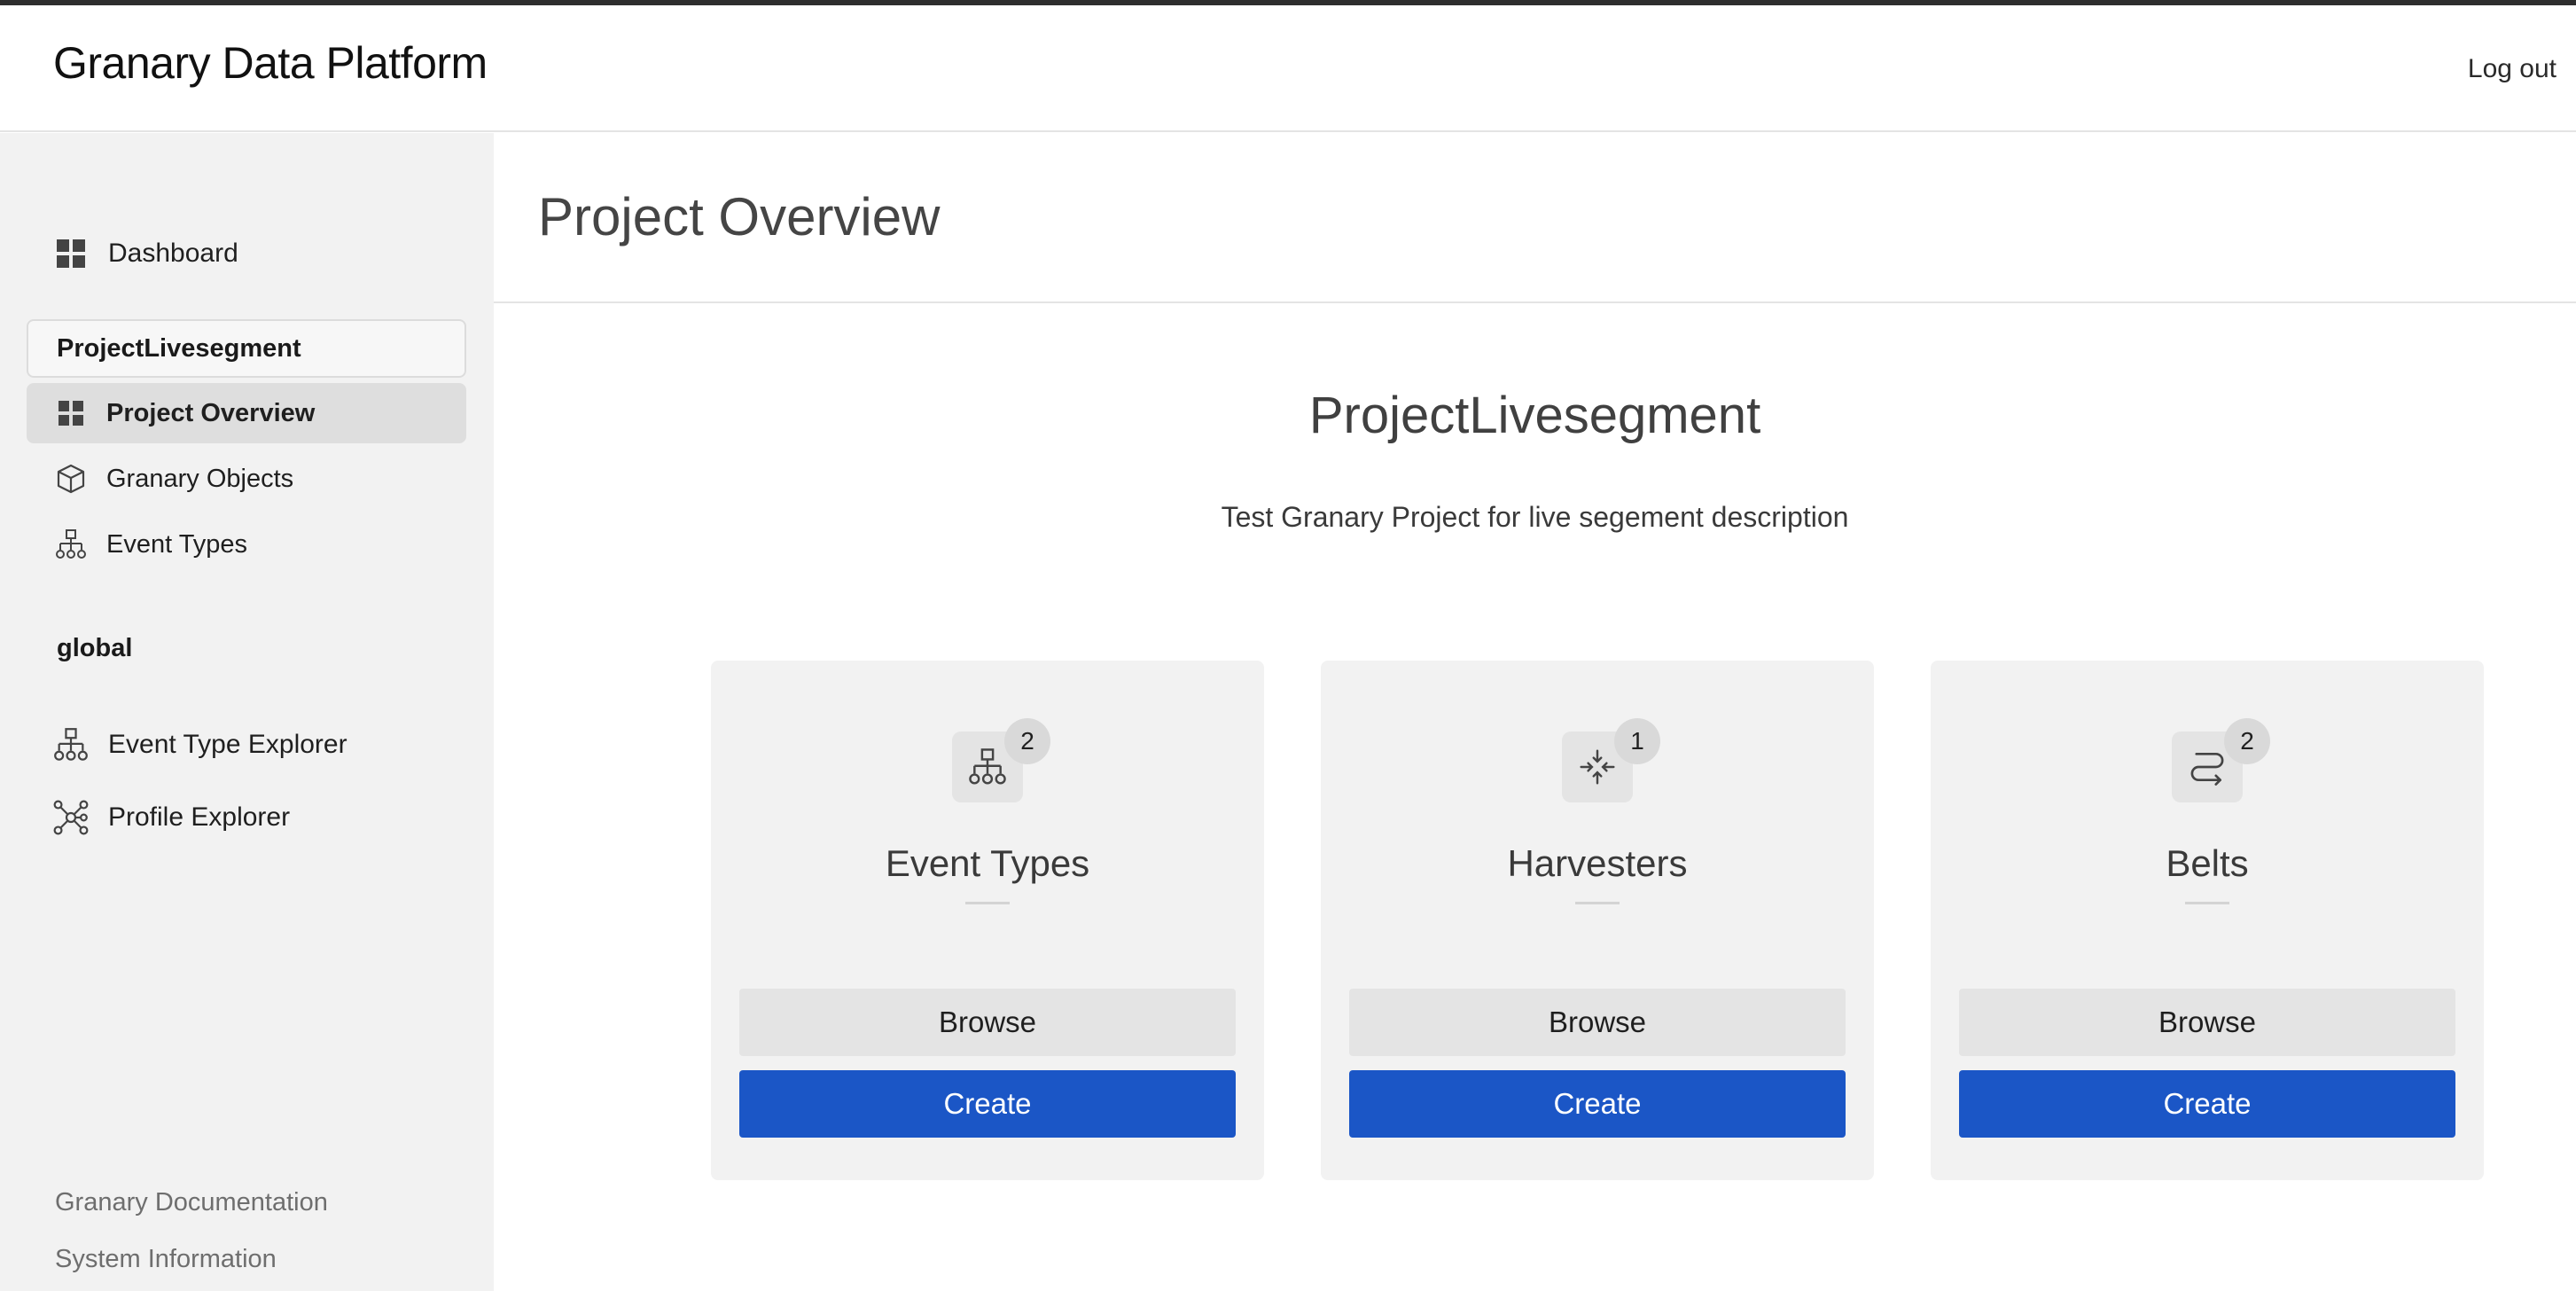 This screenshot has width=2576, height=1291. Describe the element at coordinates (2207, 921) in the screenshot. I see `belts-card: 2 Belts Browse Create` at that location.